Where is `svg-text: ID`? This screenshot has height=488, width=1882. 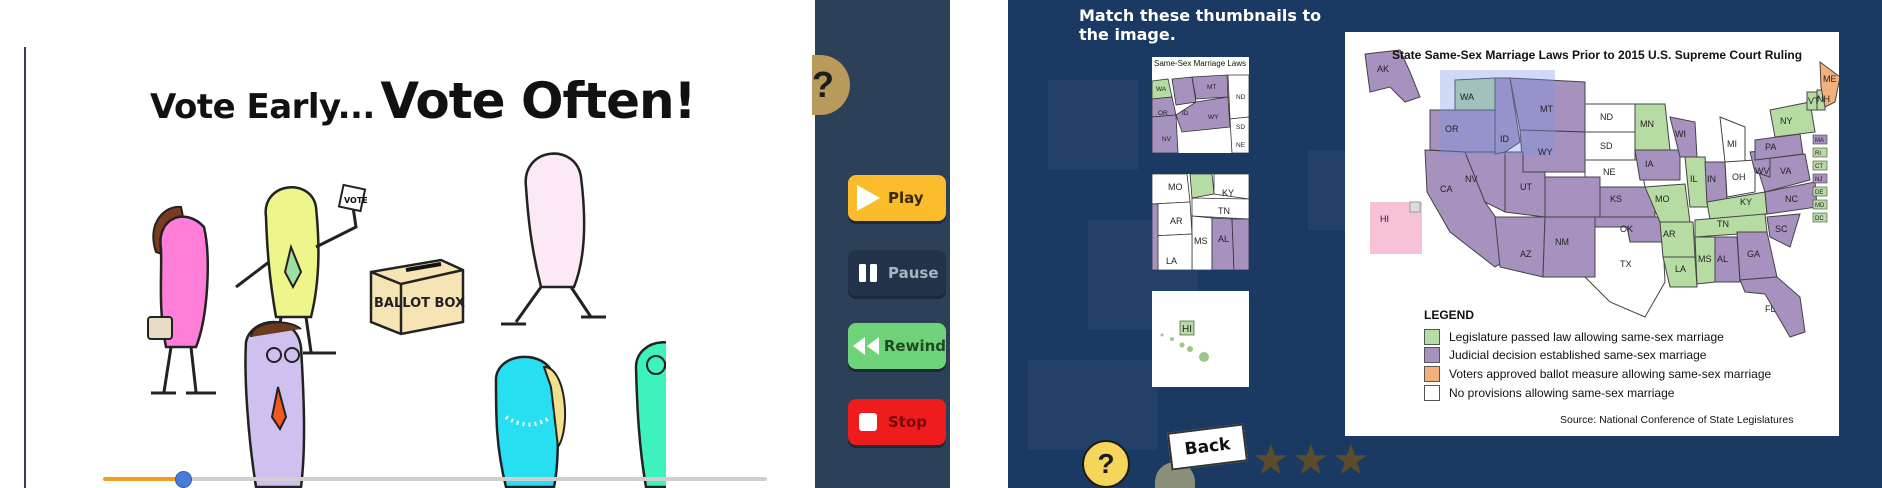 svg-text: ID is located at coordinates (1185, 113).